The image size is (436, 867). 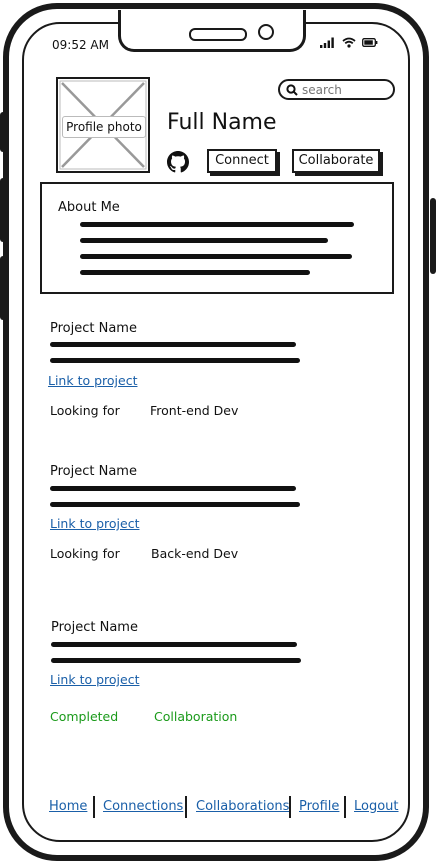 What do you see at coordinates (196, 716) in the screenshot?
I see `project-status-value: Collaboration` at bounding box center [196, 716].